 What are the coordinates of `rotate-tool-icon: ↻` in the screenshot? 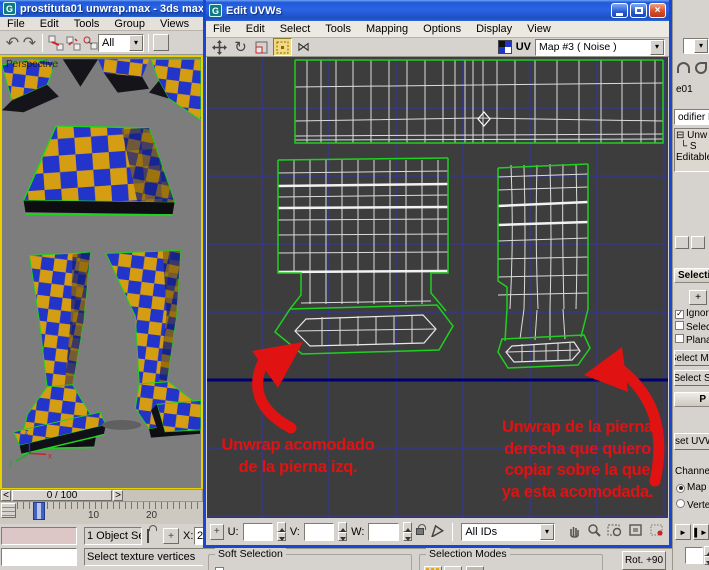 It's located at (240, 47).